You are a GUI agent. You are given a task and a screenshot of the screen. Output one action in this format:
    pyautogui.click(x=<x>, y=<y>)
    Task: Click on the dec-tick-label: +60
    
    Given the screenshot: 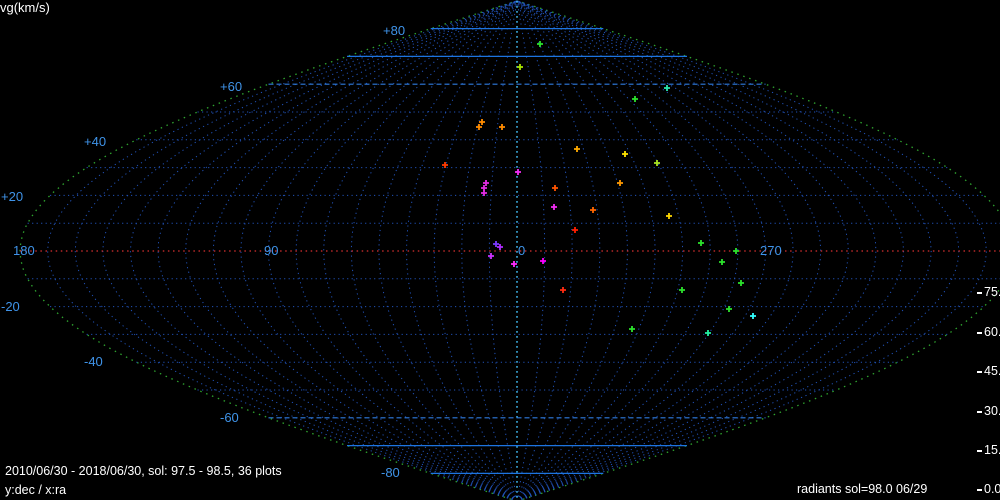 What is the action you would take?
    pyautogui.click(x=231, y=86)
    